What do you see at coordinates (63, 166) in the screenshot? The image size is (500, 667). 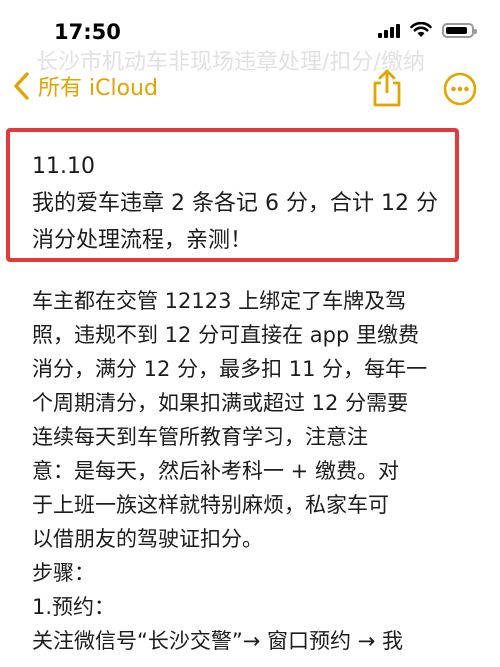 I see `note-date: 11.10` at bounding box center [63, 166].